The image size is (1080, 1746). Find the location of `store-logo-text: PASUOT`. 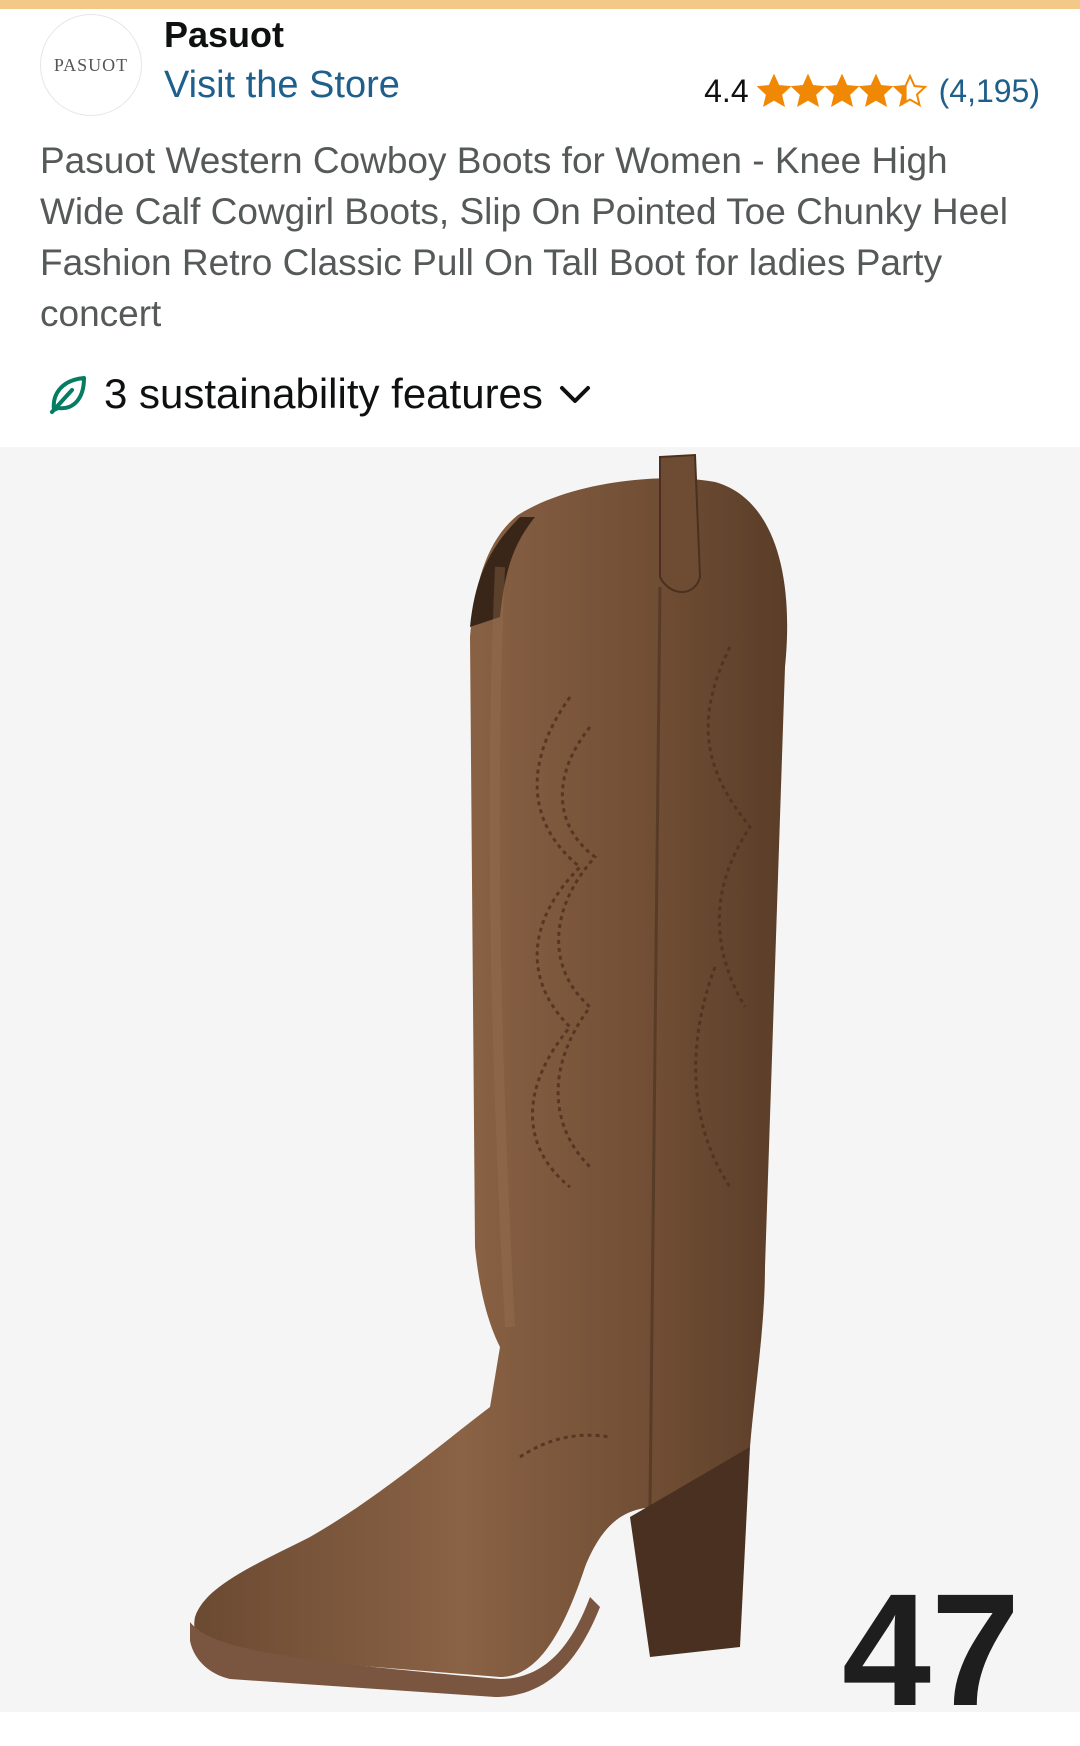

store-logo-text: PASUOT is located at coordinates (91, 64).